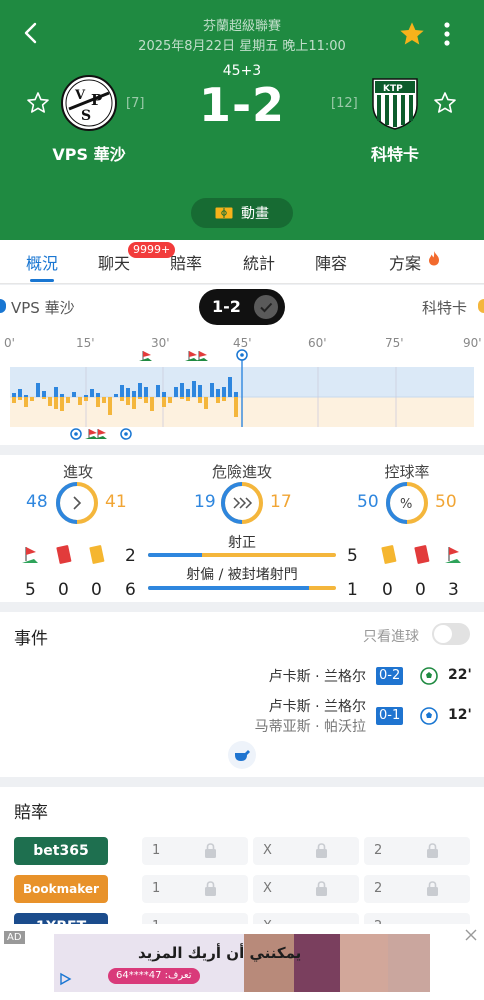 The width and height of the screenshot is (484, 1000). What do you see at coordinates (130, 556) in the screenshot?
I see `home-shots-on-target: 2` at bounding box center [130, 556].